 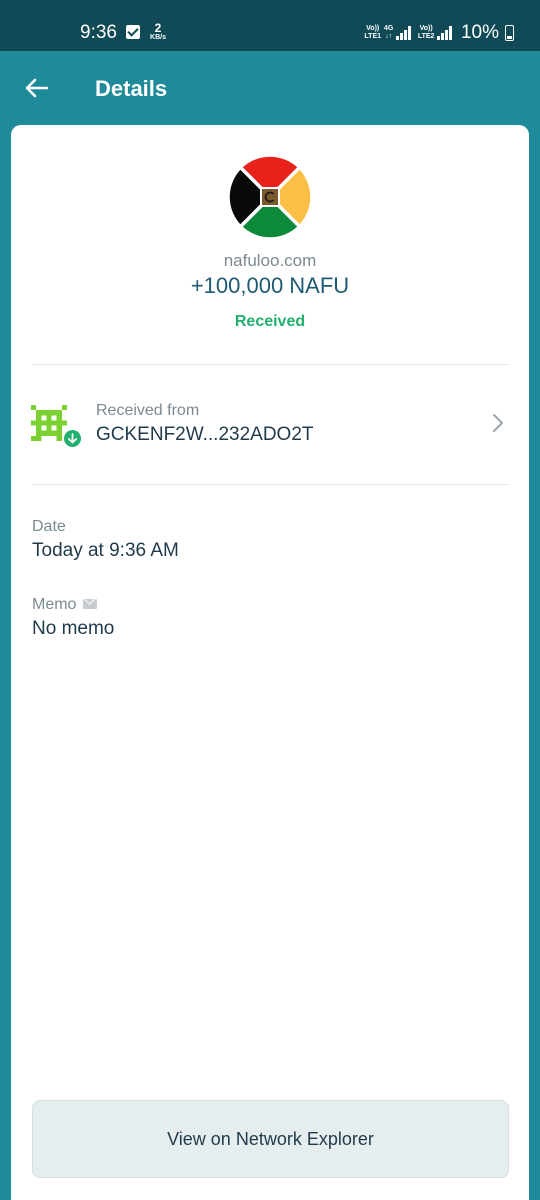 I want to click on checkbox-notification-icon, so click(x=133, y=32).